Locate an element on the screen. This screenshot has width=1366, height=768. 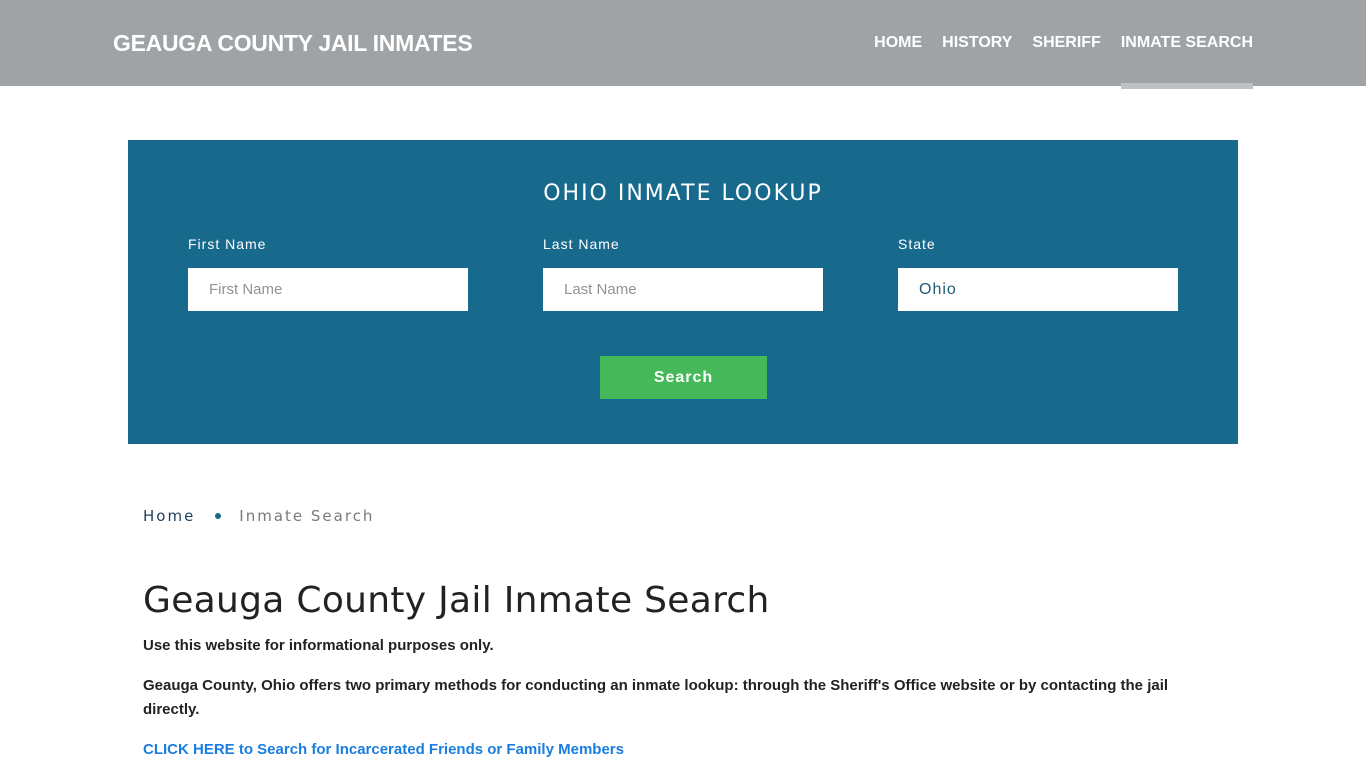
nav-history: HISTORY is located at coordinates (977, 61).